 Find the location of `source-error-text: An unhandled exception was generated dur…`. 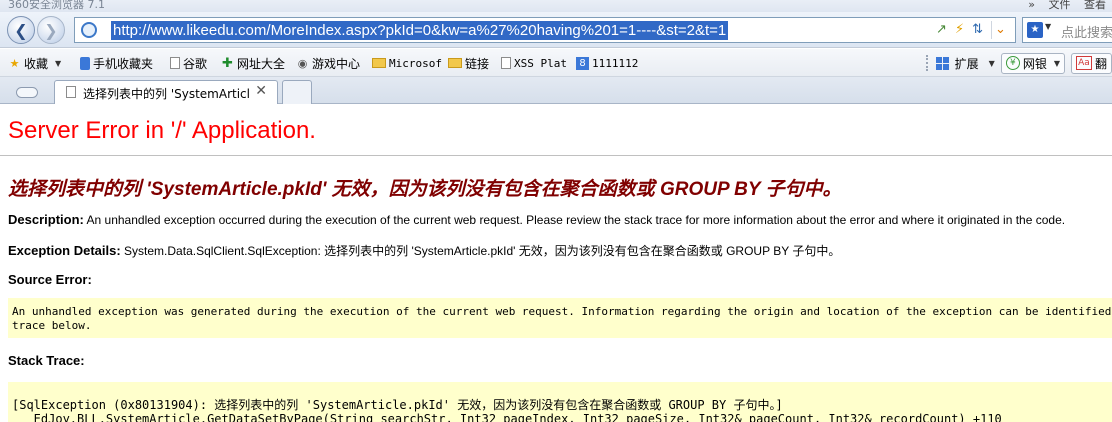

source-error-text: An unhandled exception was generated dur… is located at coordinates (562, 318).